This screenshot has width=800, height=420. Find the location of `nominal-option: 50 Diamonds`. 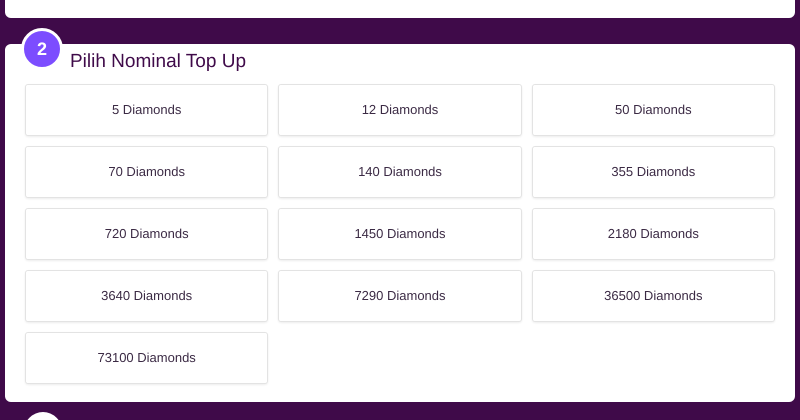

nominal-option: 50 Diamonds is located at coordinates (653, 110).